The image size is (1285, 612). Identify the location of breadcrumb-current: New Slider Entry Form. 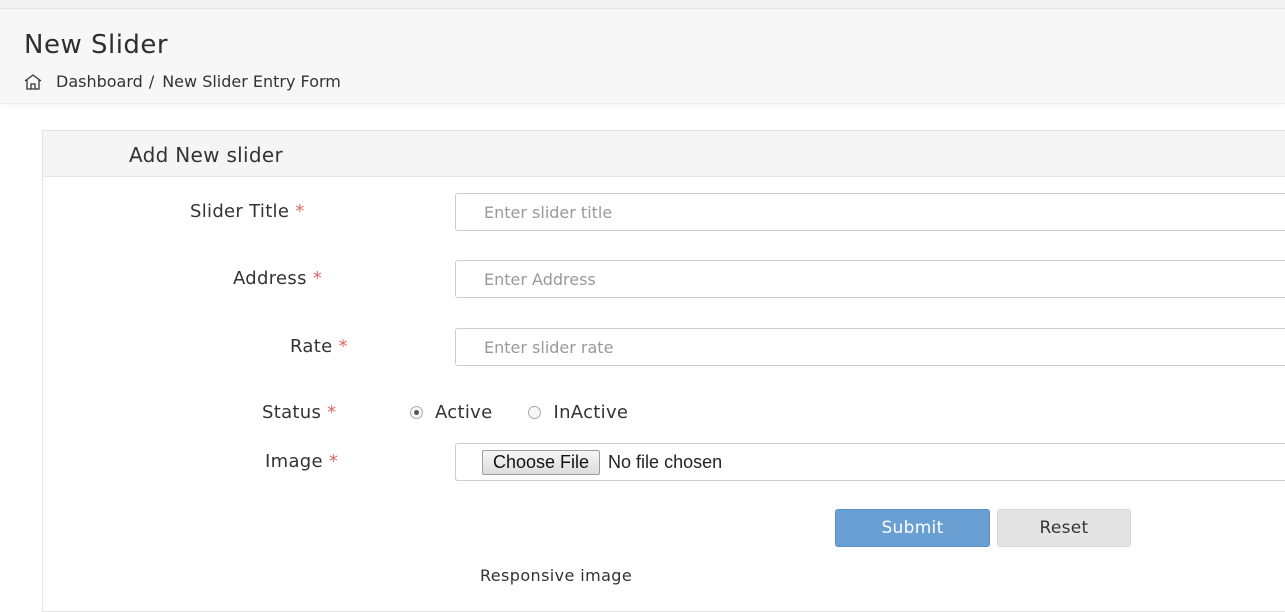
(251, 81).